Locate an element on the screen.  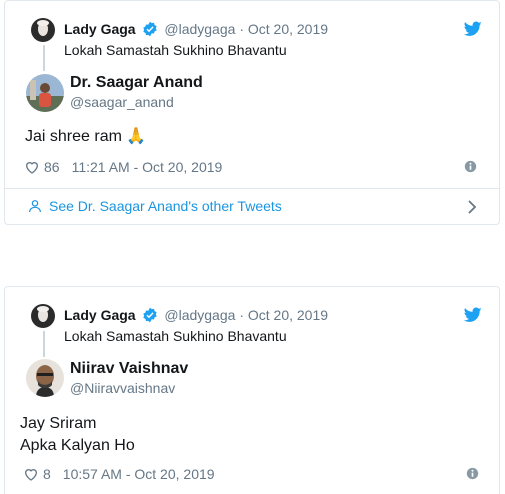
reply-author-name: Dr. Saagar Anand is located at coordinates (136, 83).